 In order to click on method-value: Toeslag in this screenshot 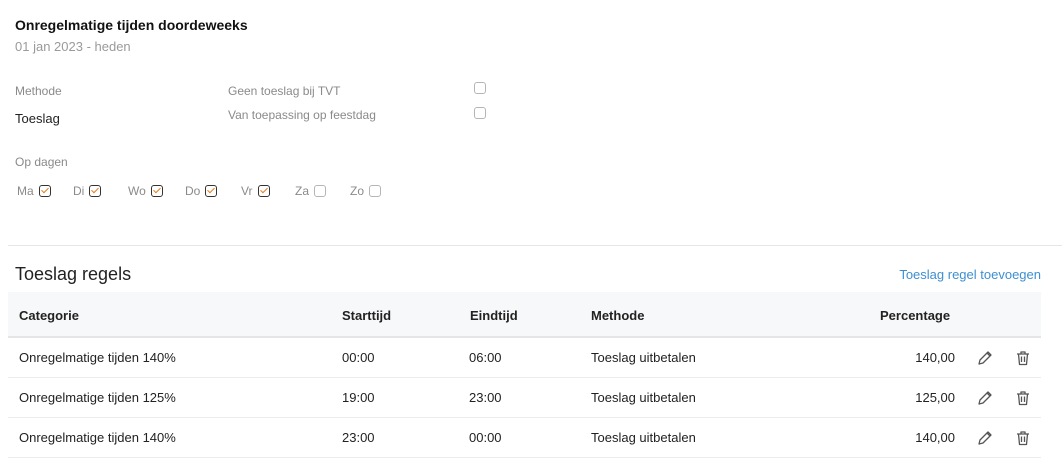, I will do `click(37, 118)`.